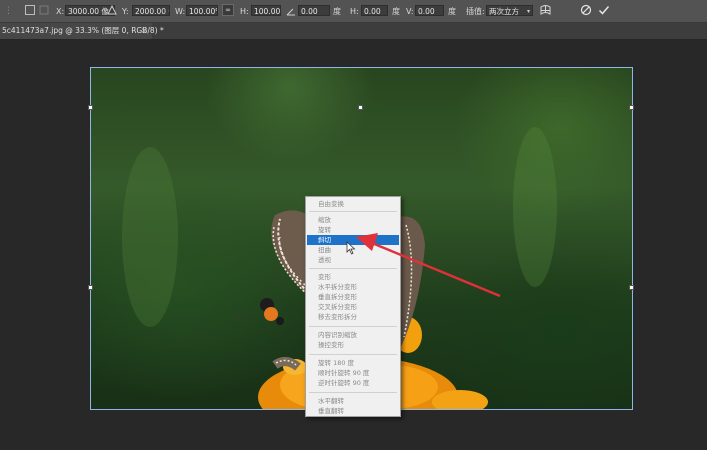 This screenshot has width=707, height=450. Describe the element at coordinates (351, 248) in the screenshot. I see `cursor-icon` at that location.